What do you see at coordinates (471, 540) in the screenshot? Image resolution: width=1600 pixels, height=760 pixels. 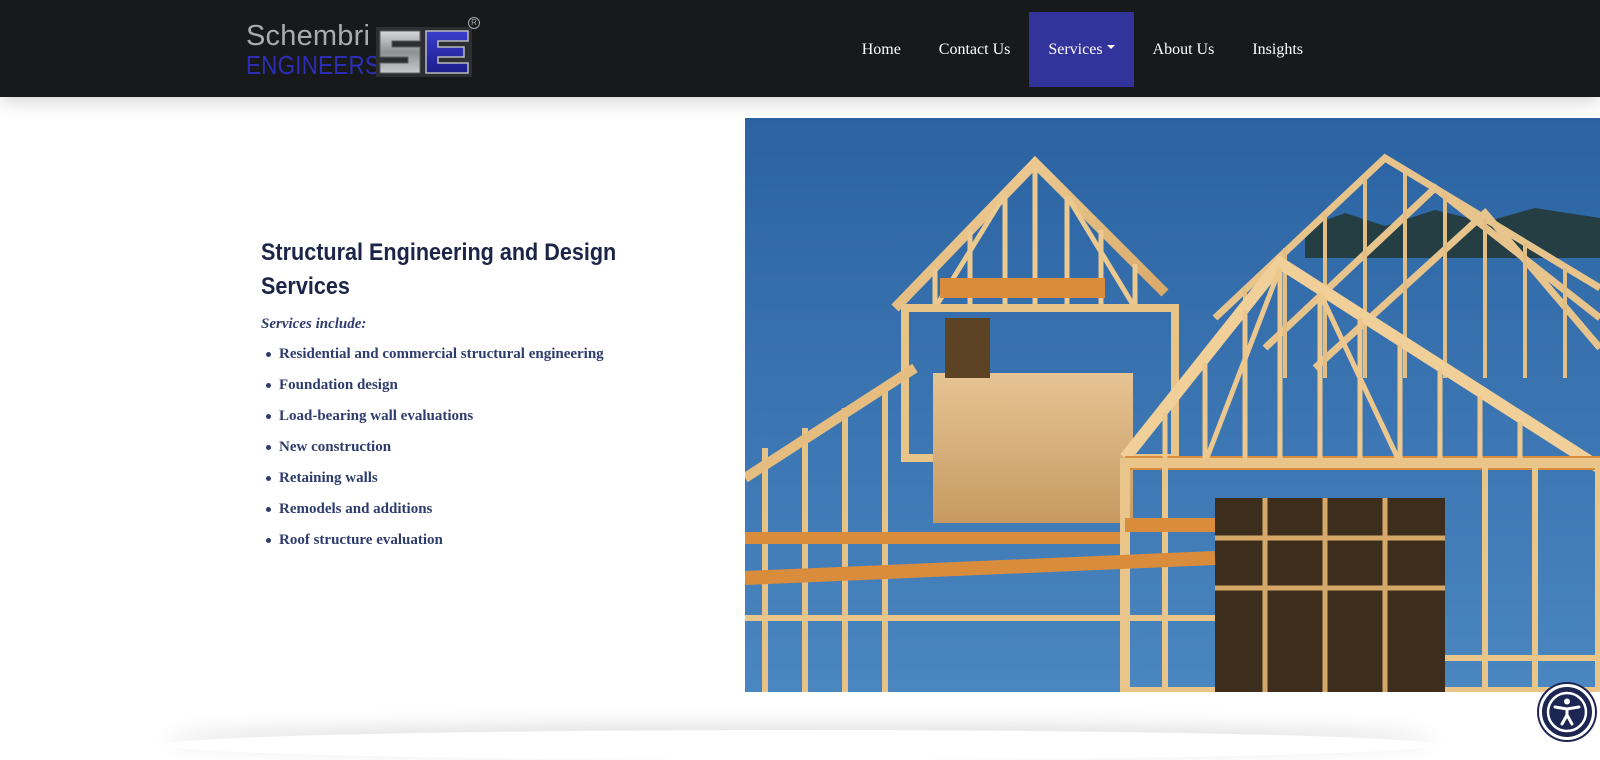 I see `service-item: Roof structure evaluation` at bounding box center [471, 540].